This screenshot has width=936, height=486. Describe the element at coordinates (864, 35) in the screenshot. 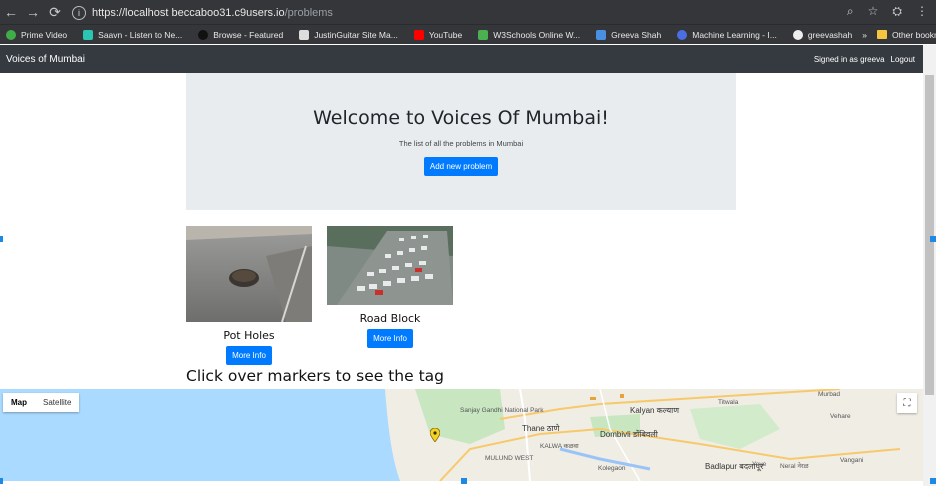

I see `more-bookmarks-chevron: »` at that location.